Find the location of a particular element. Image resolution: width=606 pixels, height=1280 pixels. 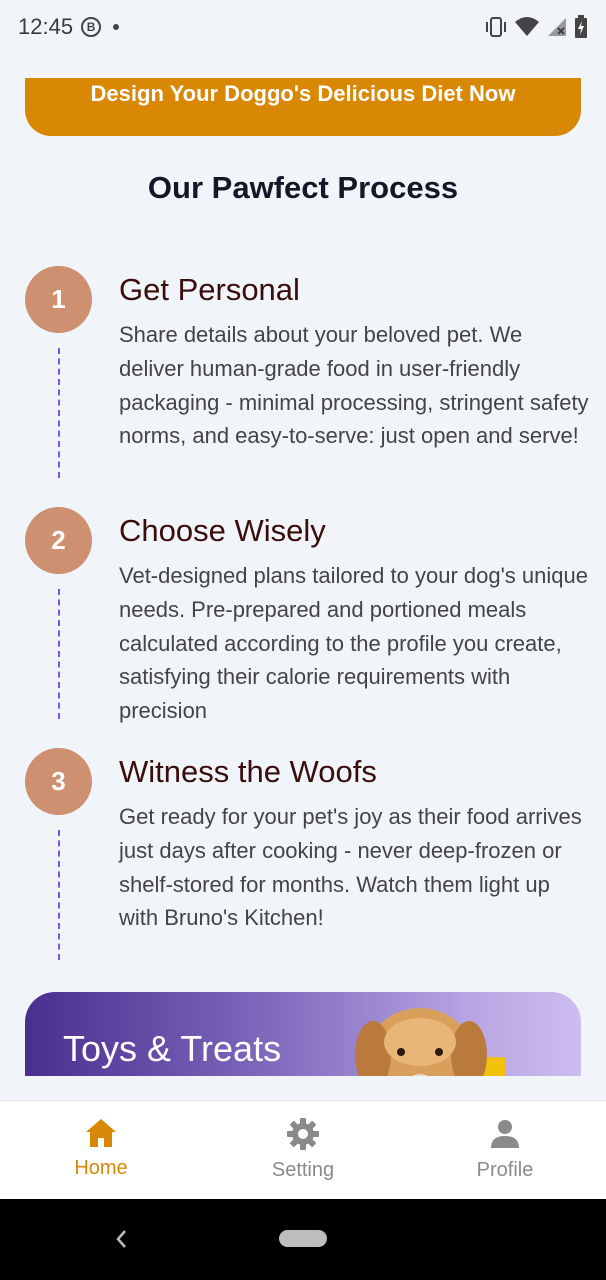

wifi-icon is located at coordinates (527, 26).